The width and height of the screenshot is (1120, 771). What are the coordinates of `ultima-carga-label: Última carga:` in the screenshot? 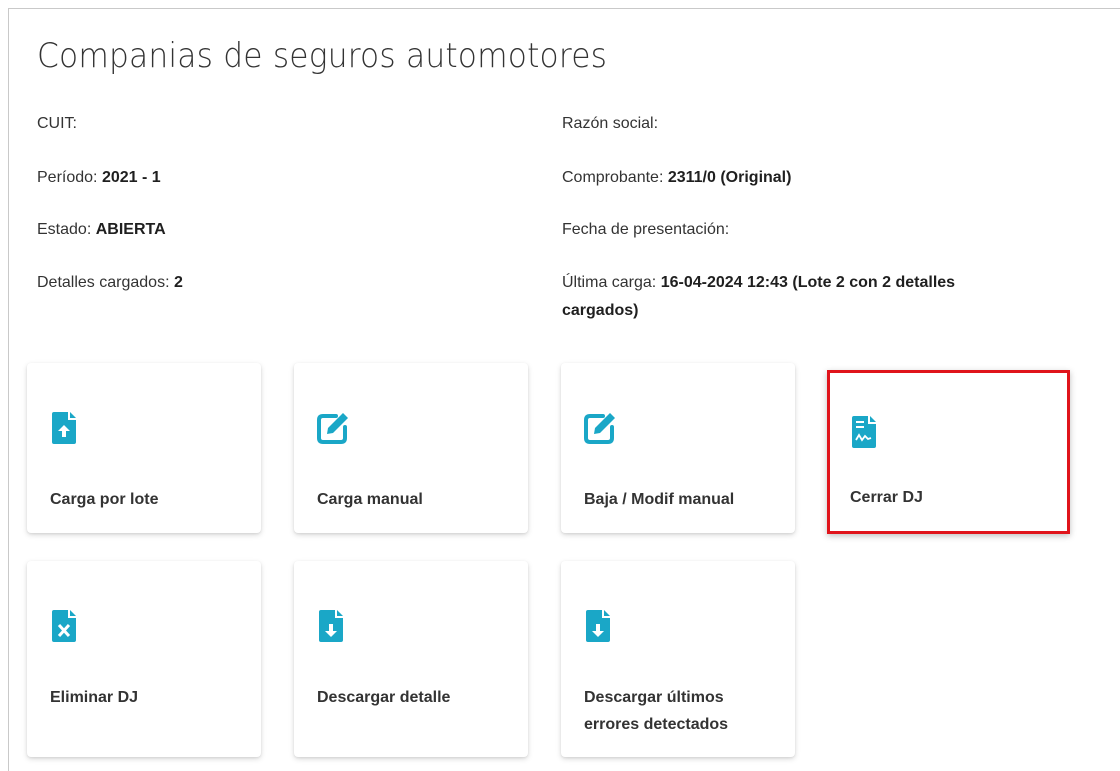 It's located at (609, 282).